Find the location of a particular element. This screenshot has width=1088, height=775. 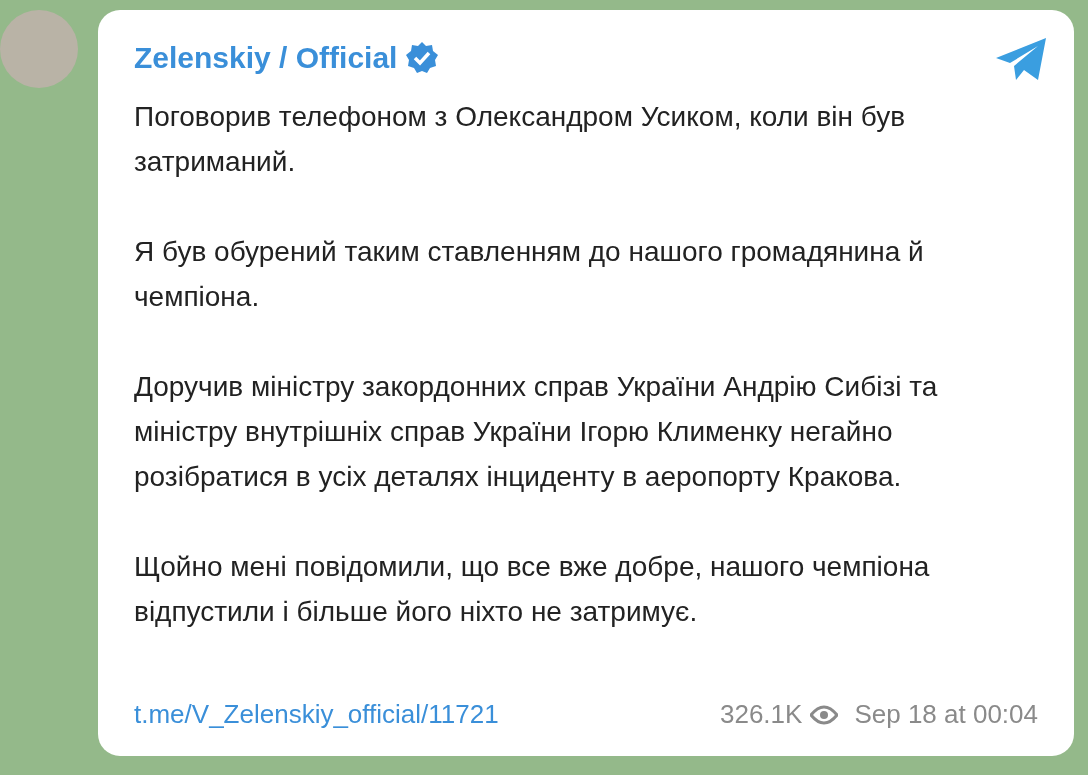

message-paragraph: Щойно мені повідомили, що все вже добре, нашого чемпіона відпустили і більше його ніхто не затримує. is located at coordinates (532, 589).